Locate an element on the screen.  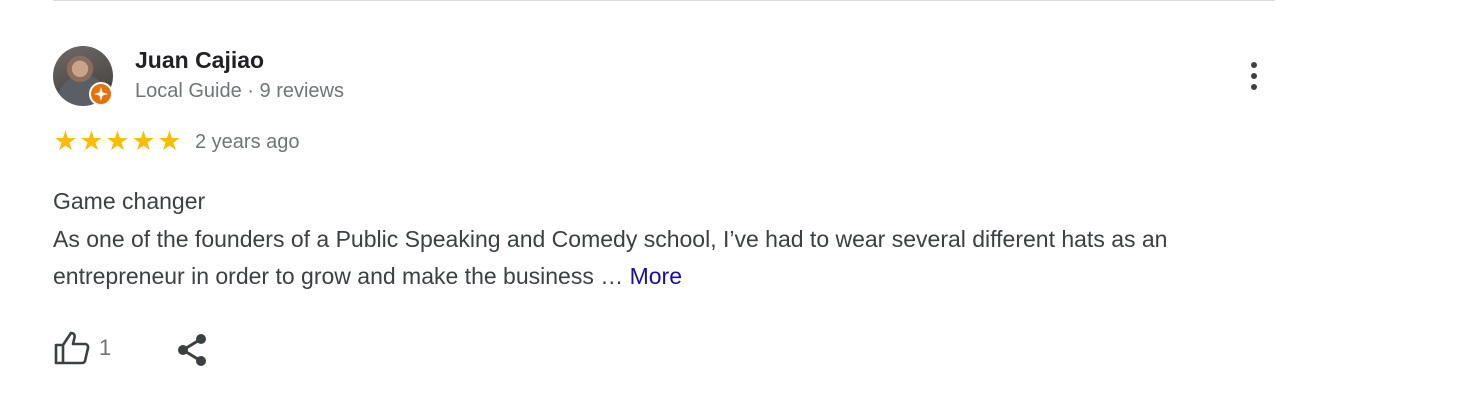
star-rating: ★ ★ ★ ★ ★ is located at coordinates (117, 141).